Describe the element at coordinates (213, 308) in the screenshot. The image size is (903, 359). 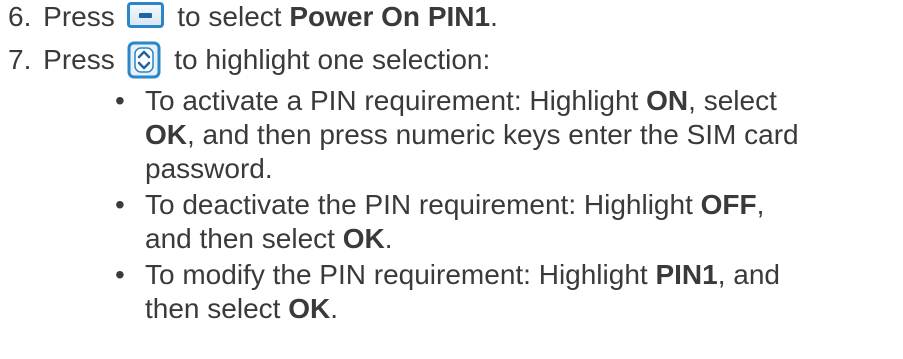
I see `item-text: then select` at that location.